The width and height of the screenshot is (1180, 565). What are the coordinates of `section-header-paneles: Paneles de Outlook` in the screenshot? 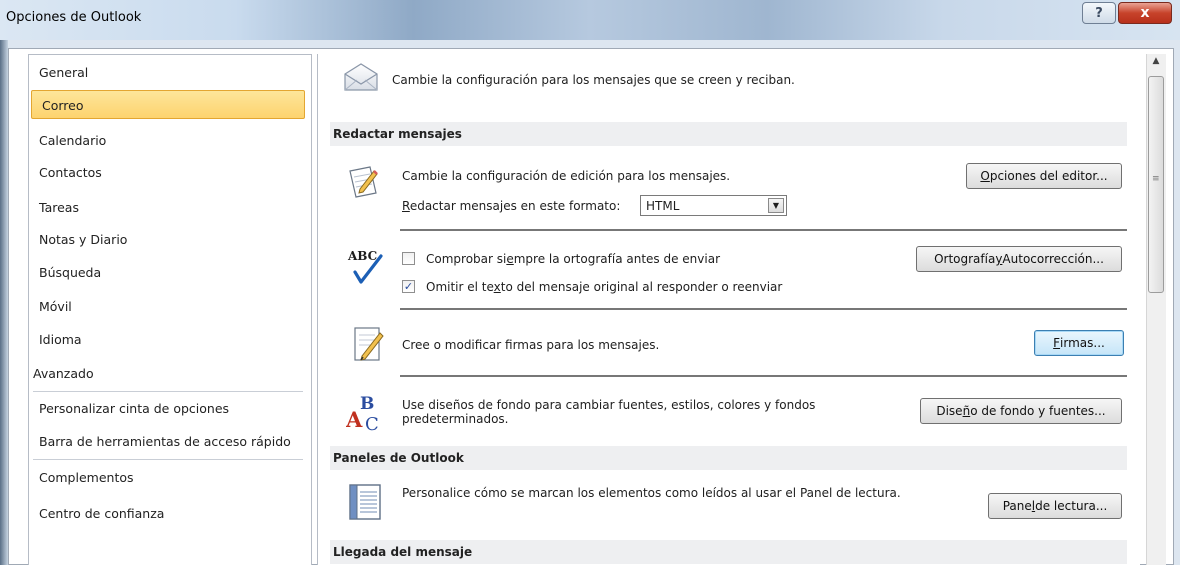 It's located at (728, 458).